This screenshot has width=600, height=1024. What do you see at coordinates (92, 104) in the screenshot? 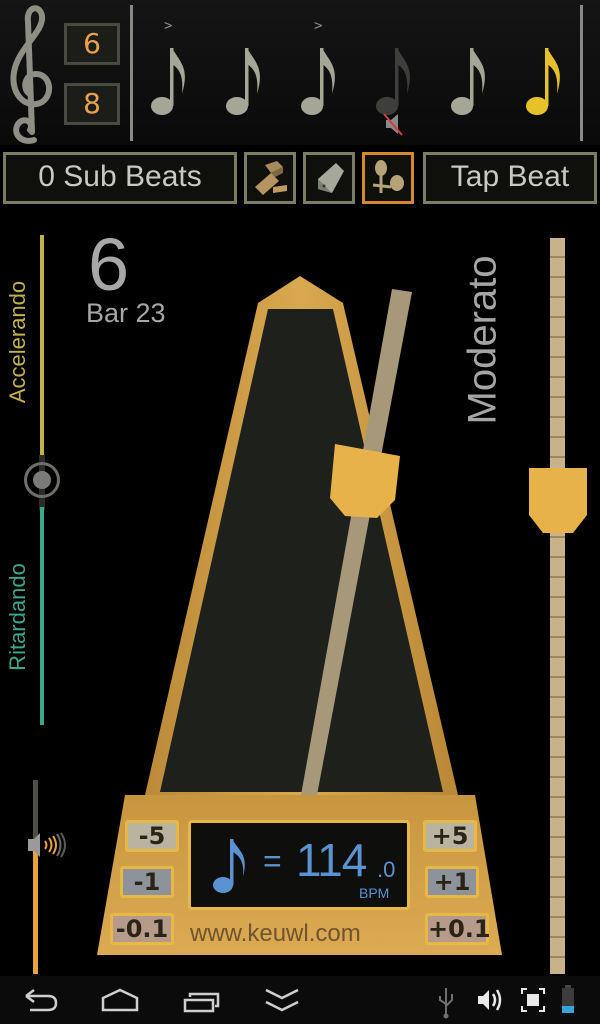
I see `time-signature-denominator: 8` at bounding box center [92, 104].